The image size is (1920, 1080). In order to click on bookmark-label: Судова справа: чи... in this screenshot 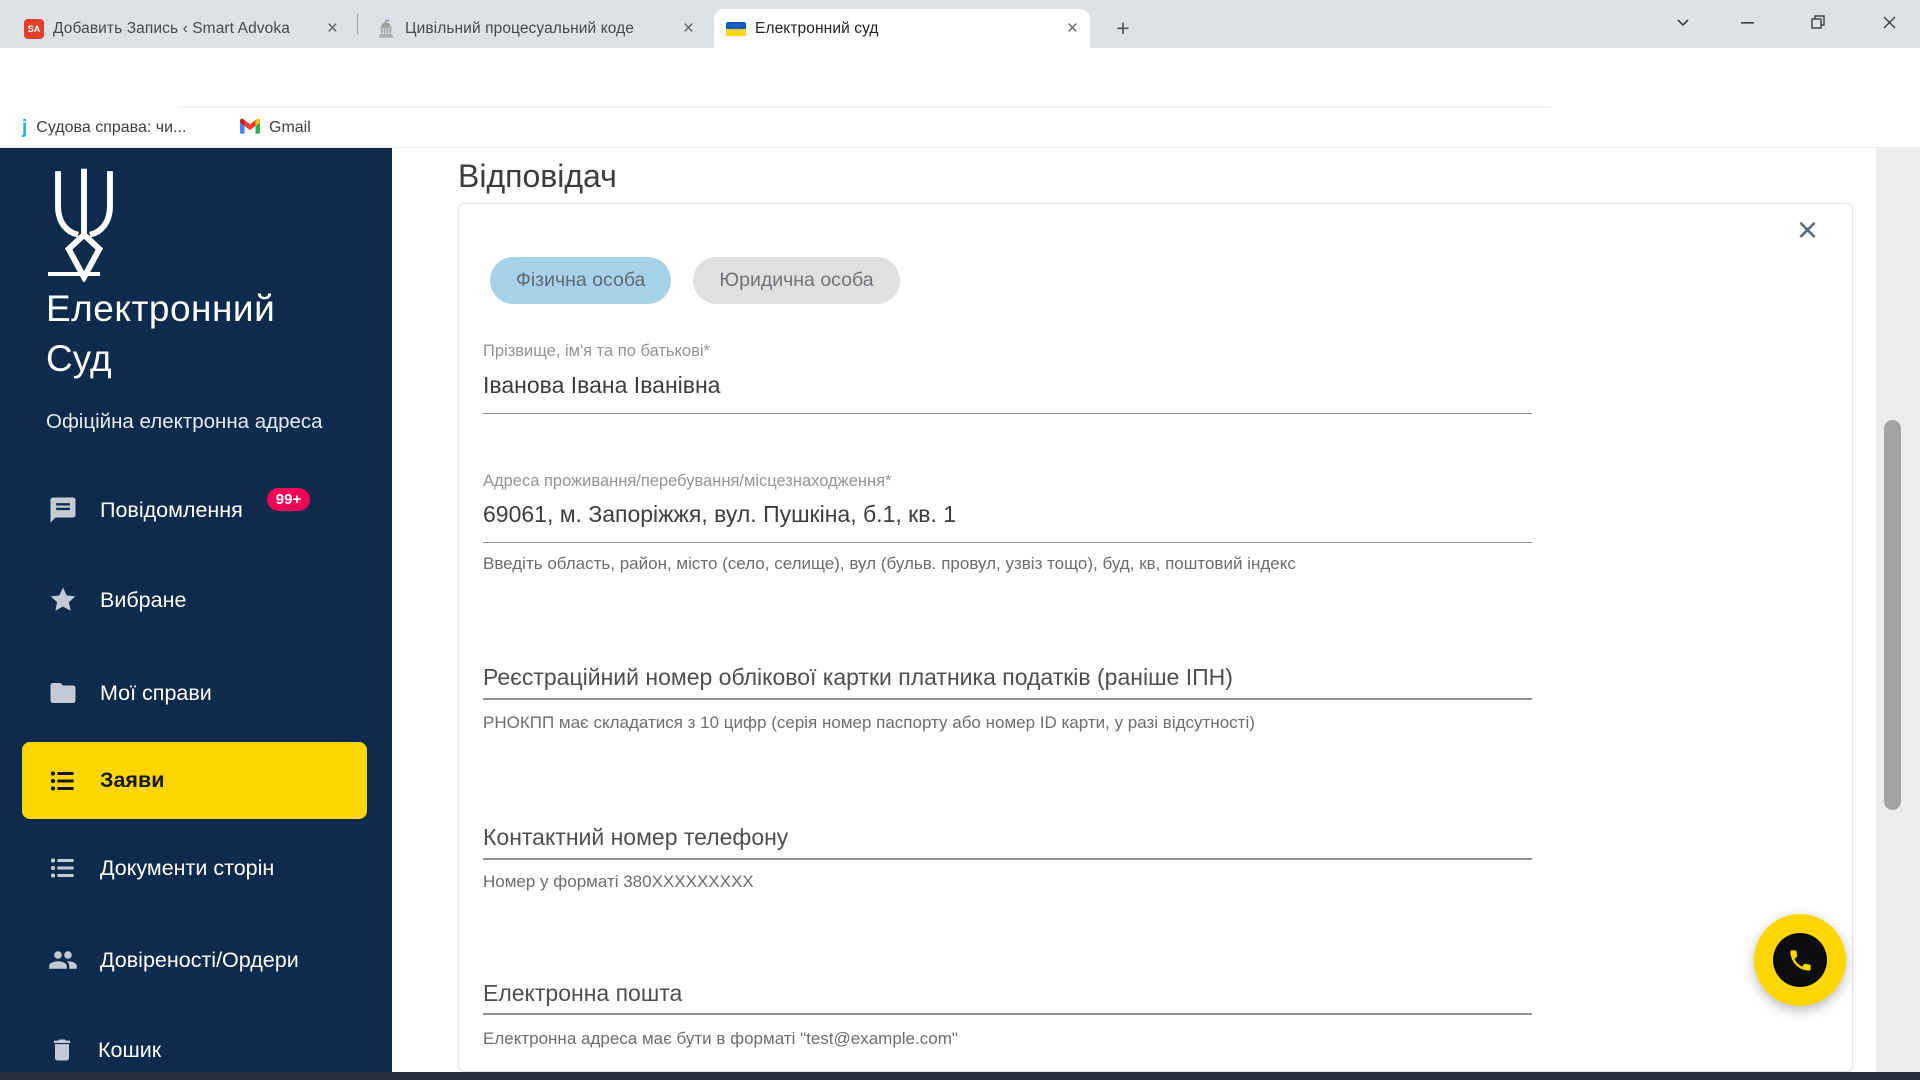, I will do `click(111, 127)`.